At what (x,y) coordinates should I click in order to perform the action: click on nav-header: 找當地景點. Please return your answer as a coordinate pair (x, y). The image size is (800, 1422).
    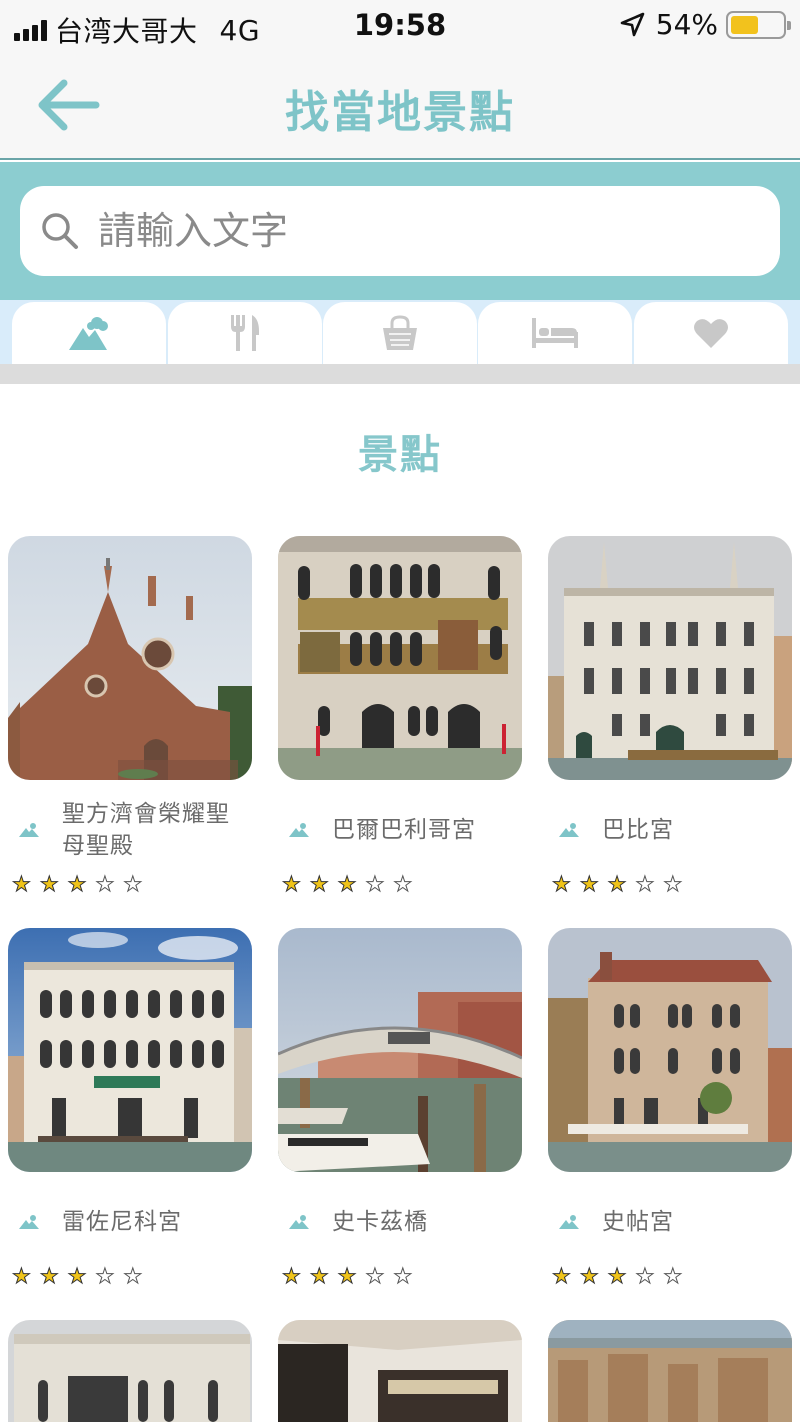
    Looking at the image, I should click on (400, 106).